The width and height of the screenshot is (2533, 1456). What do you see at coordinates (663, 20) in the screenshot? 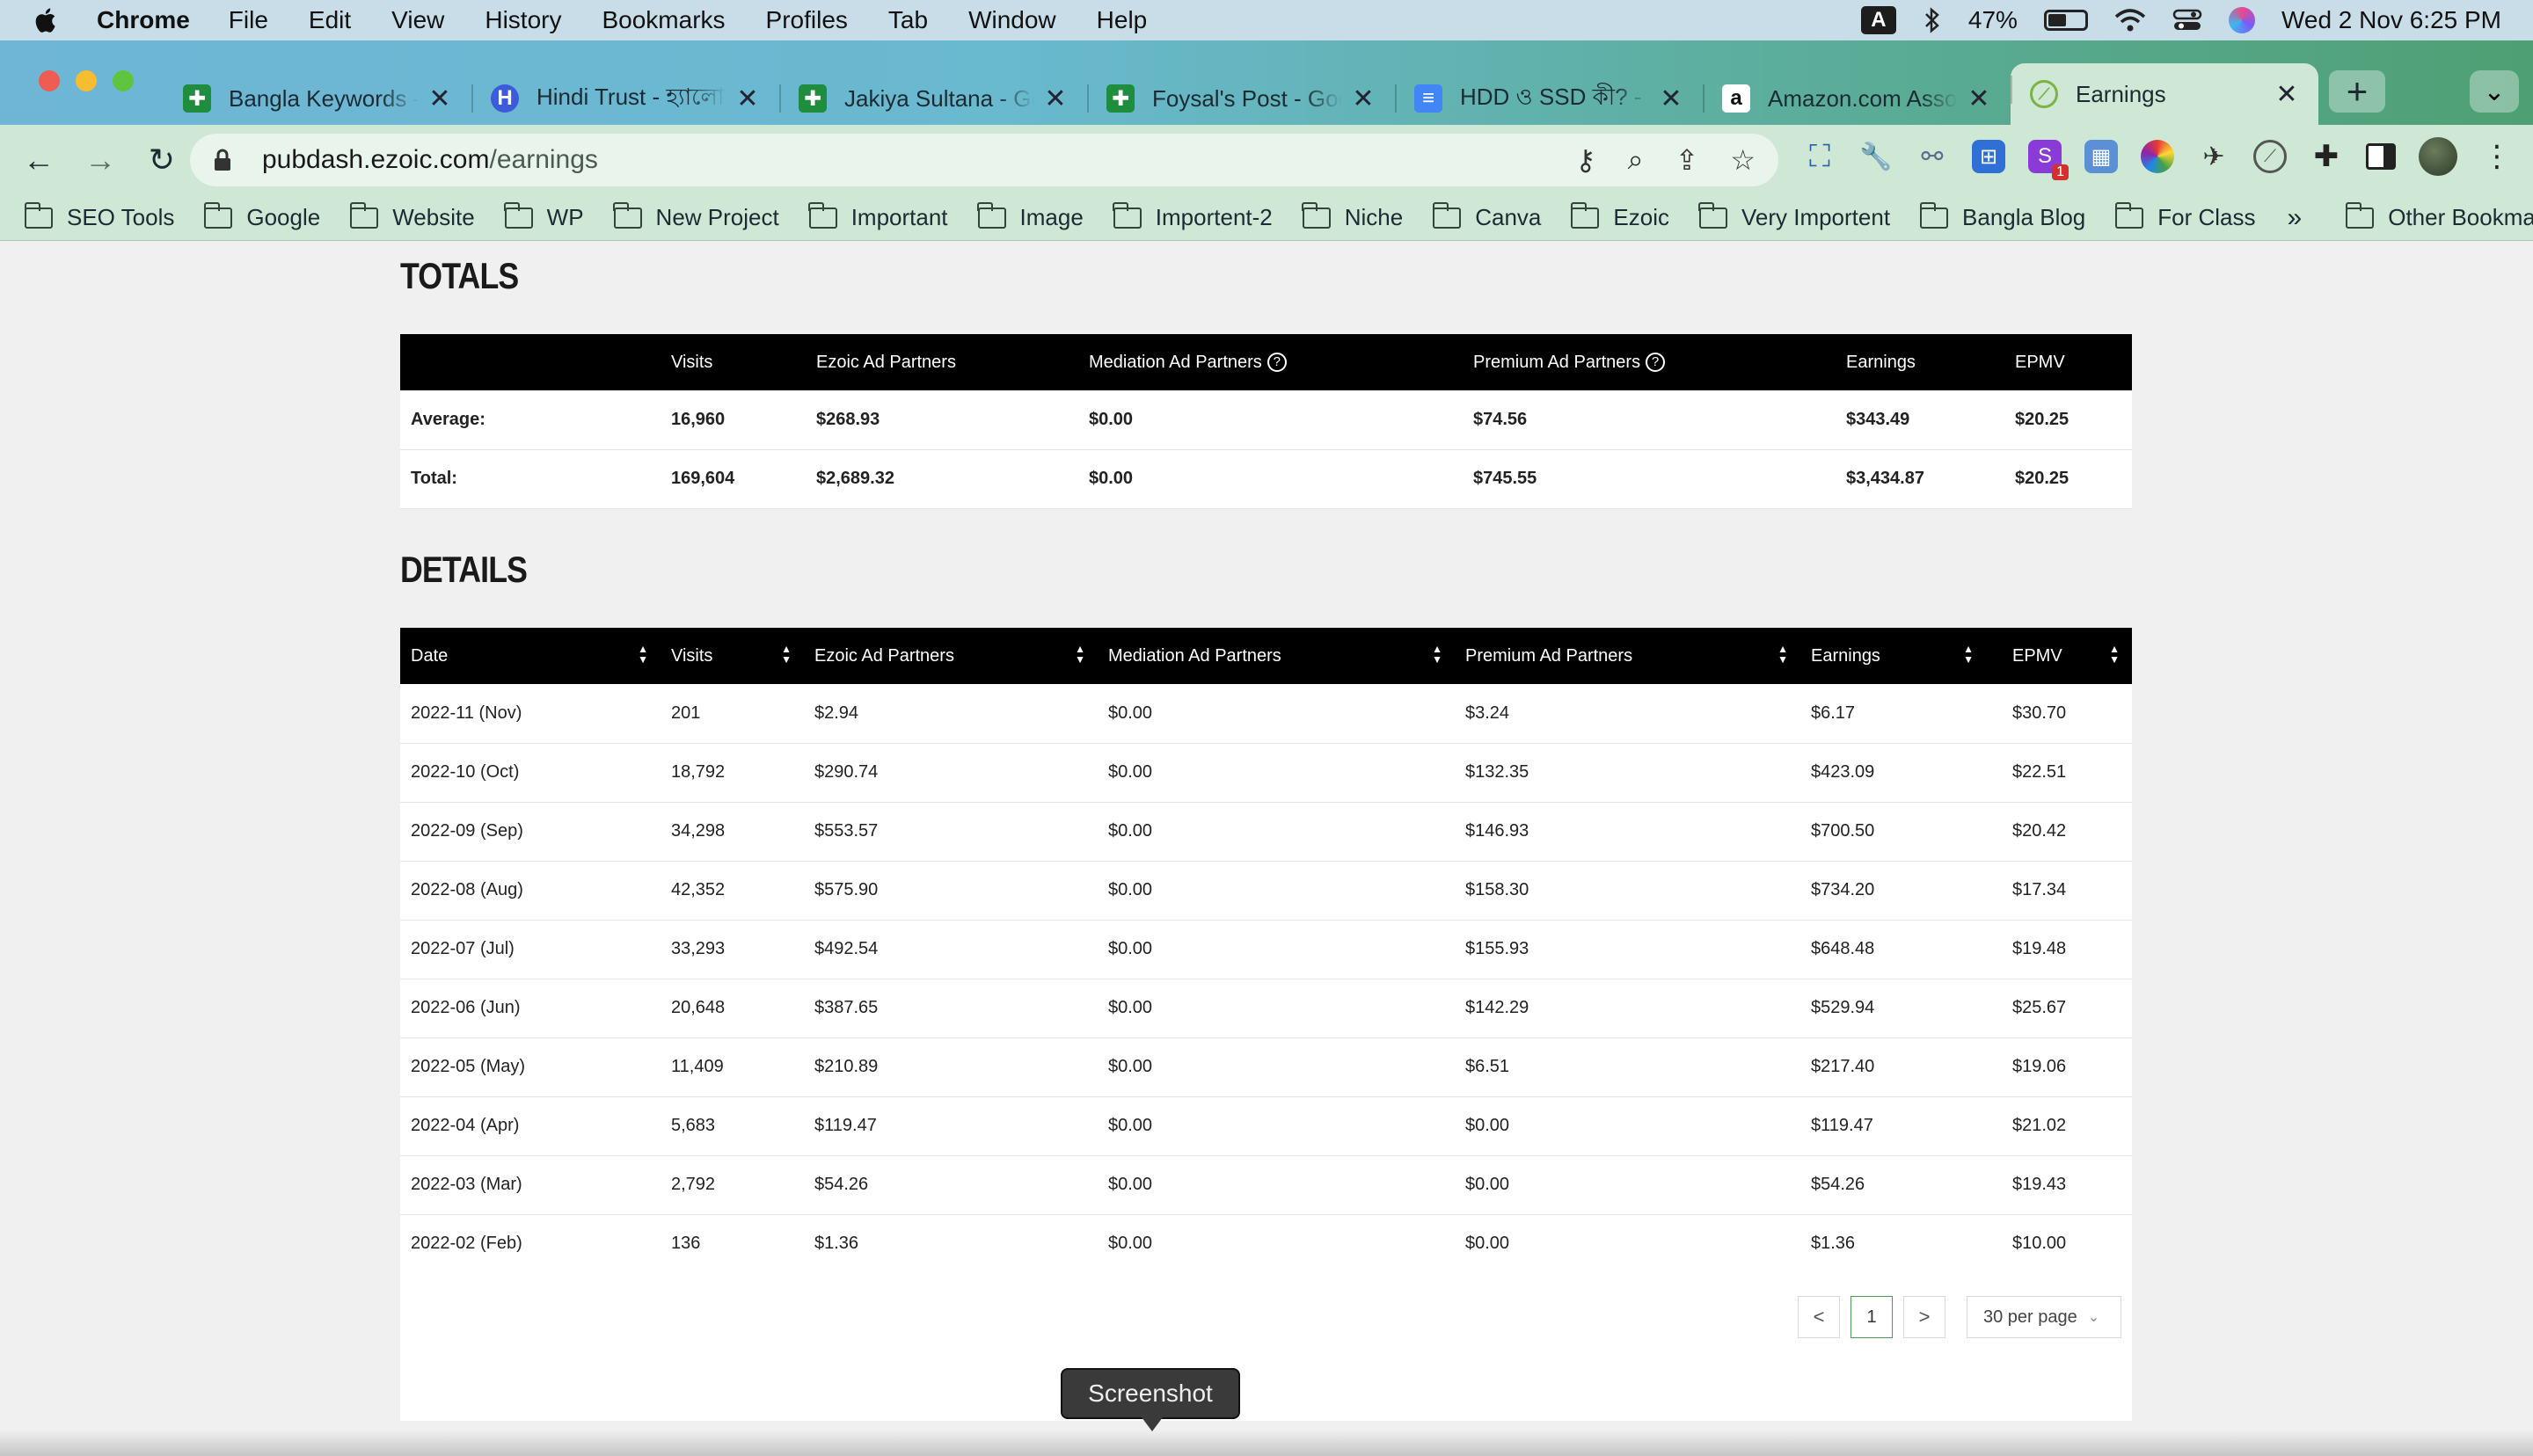
I see `menu-bookmarks: Bookmarks` at bounding box center [663, 20].